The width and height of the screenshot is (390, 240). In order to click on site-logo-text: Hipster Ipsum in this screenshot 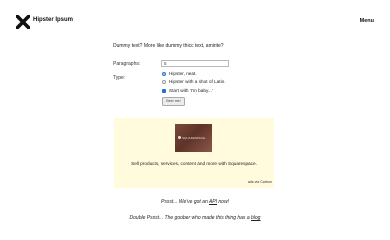, I will do `click(53, 20)`.